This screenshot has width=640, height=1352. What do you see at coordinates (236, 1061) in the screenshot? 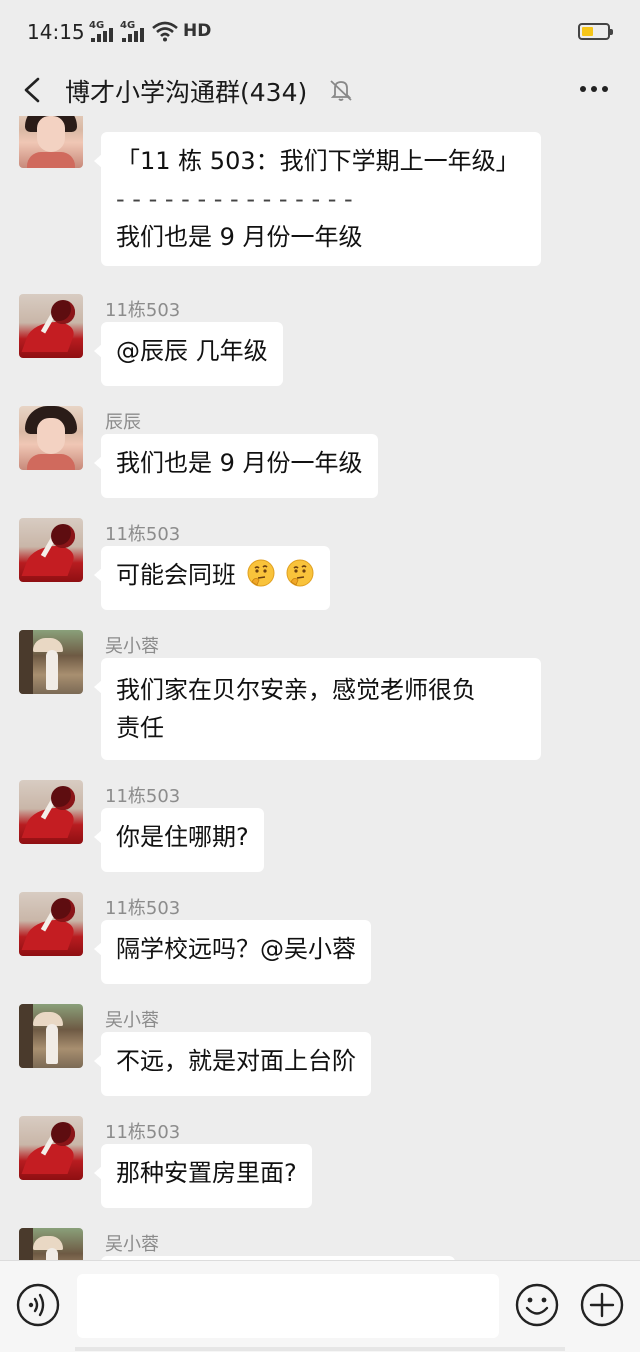
I see `message-text: 不远，就是对面上台阶` at bounding box center [236, 1061].